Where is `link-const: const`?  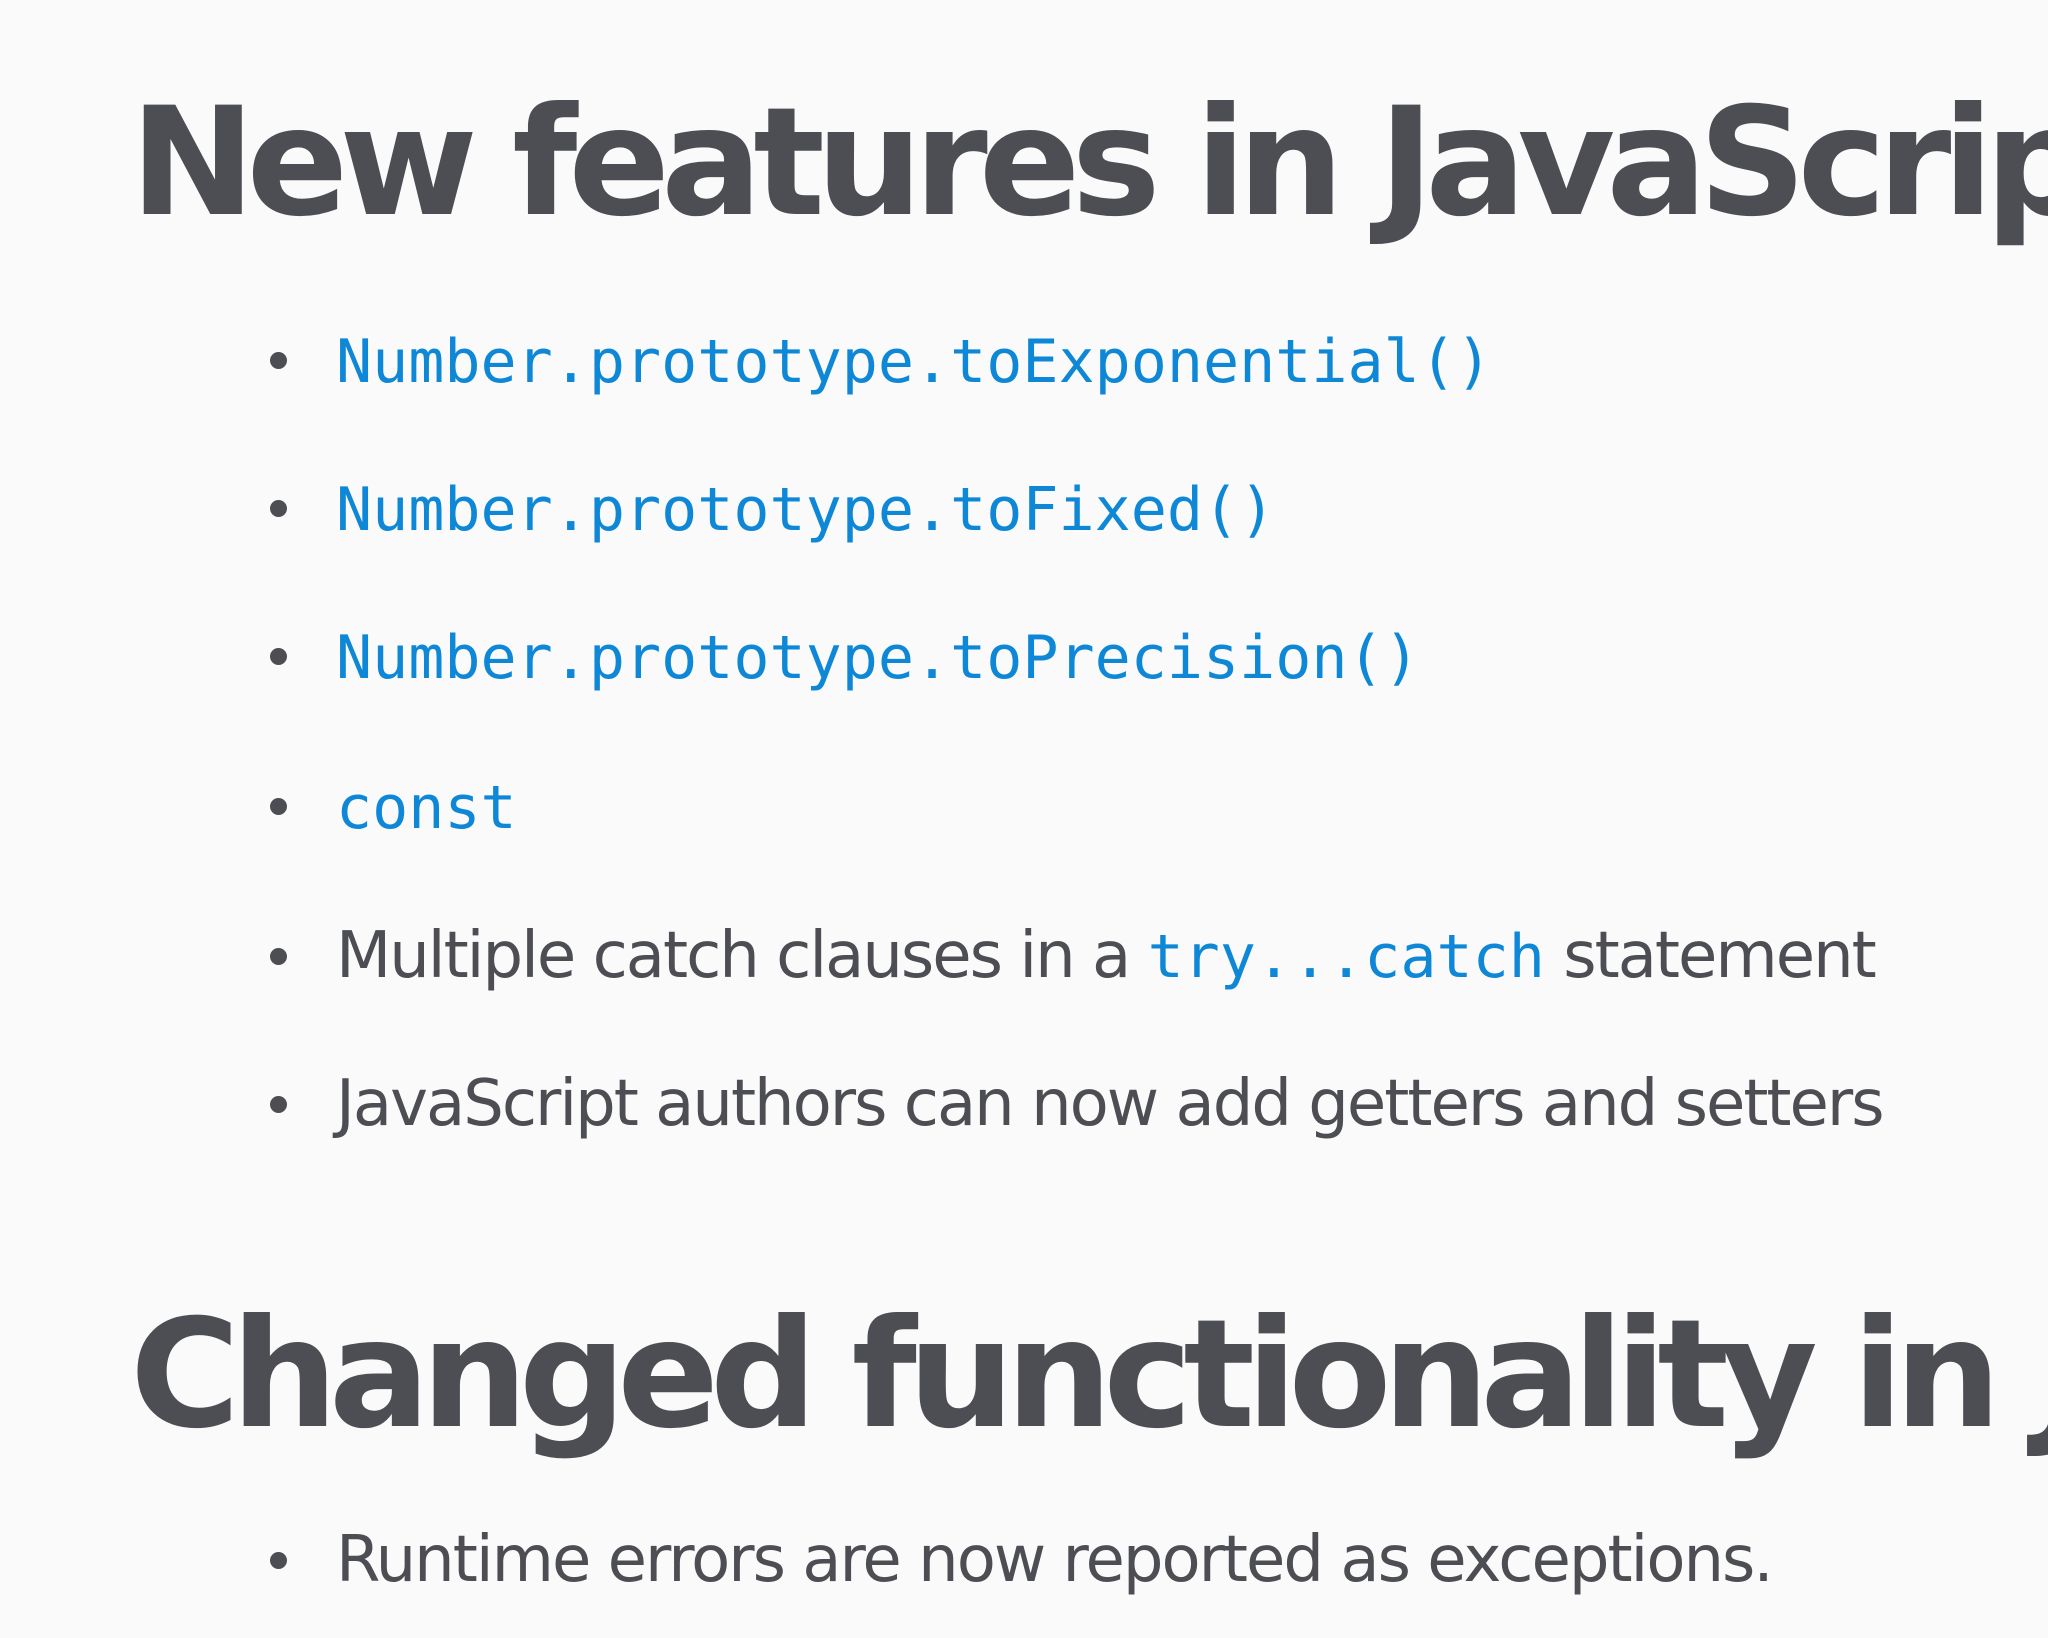 link-const: const is located at coordinates (426, 808).